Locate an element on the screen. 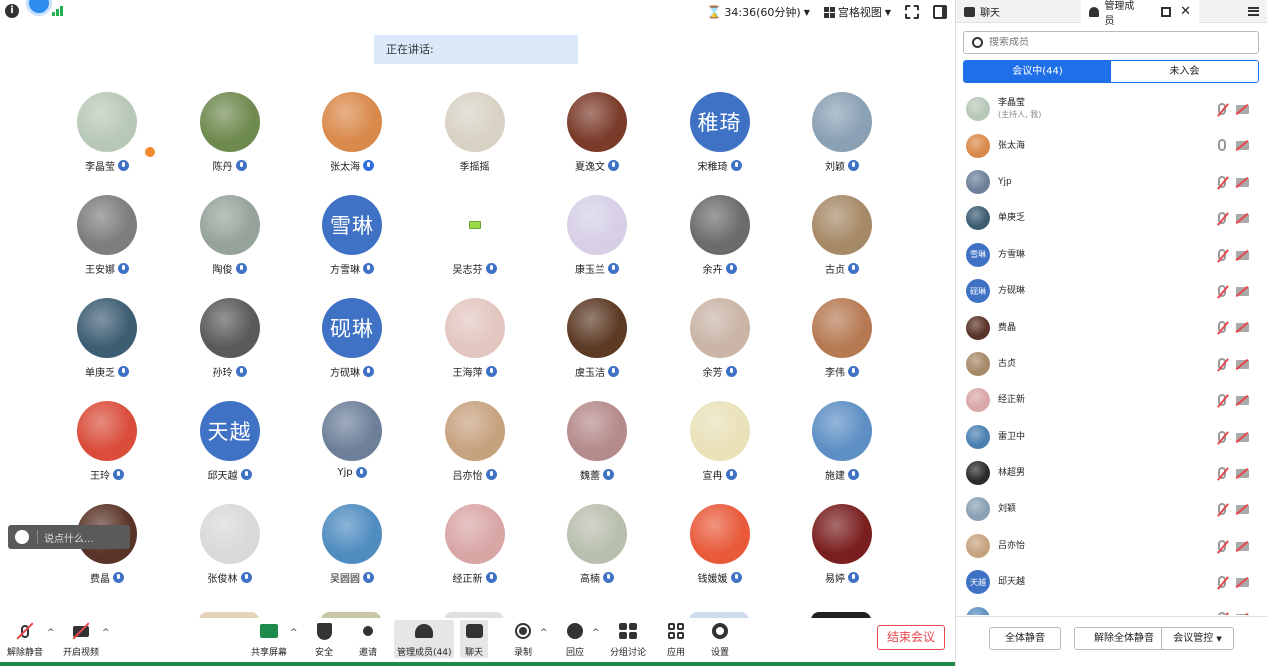 The image size is (1267, 666). emoji-icon is located at coordinates (22, 537).